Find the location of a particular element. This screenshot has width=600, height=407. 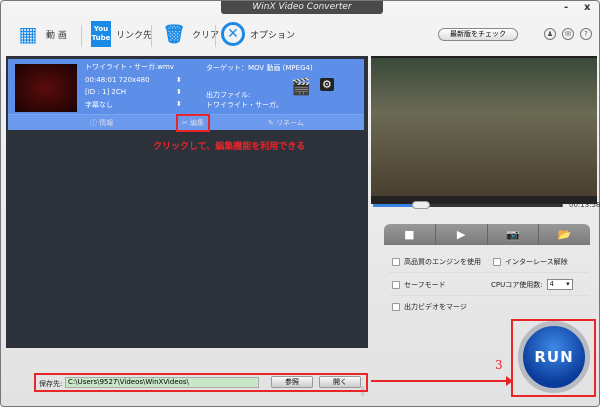

audio-track-select: [ID : 1] 2CH is located at coordinates (105, 92).